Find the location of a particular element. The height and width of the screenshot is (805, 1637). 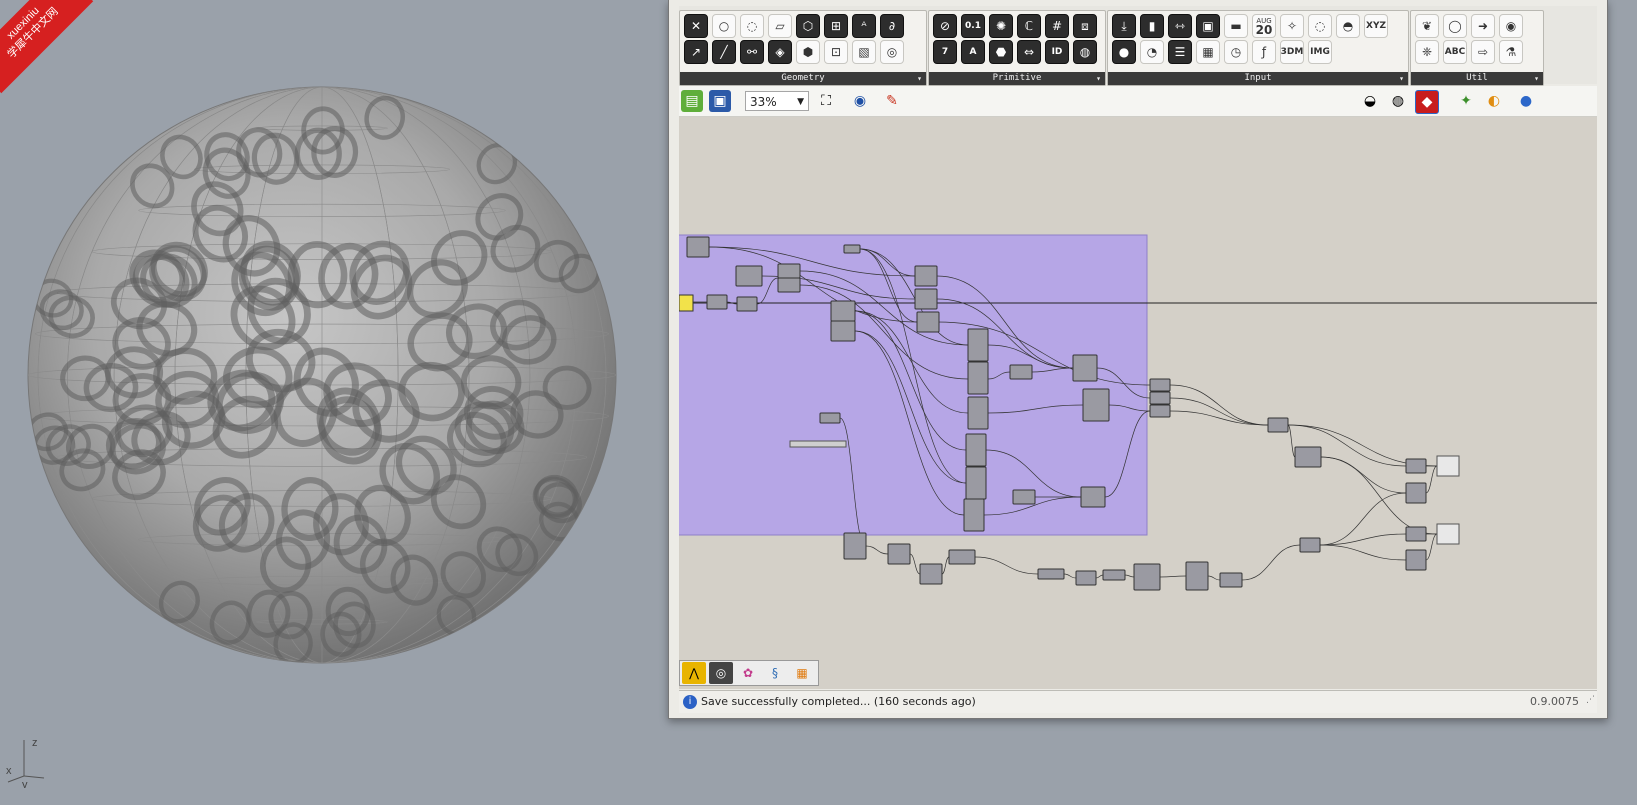

slider-icon: ⇿ is located at coordinates (1180, 26).